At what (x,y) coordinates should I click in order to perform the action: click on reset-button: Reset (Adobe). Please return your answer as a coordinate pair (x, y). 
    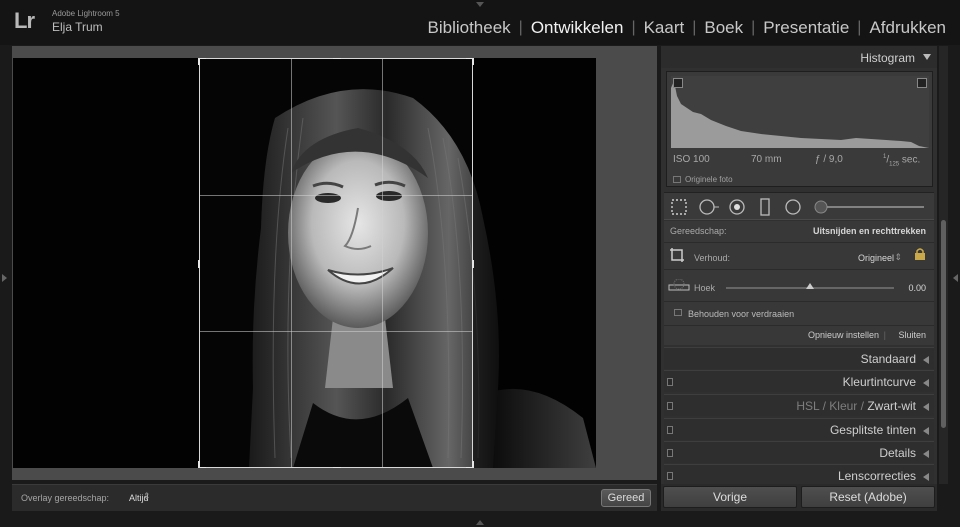
    Looking at the image, I should click on (868, 497).